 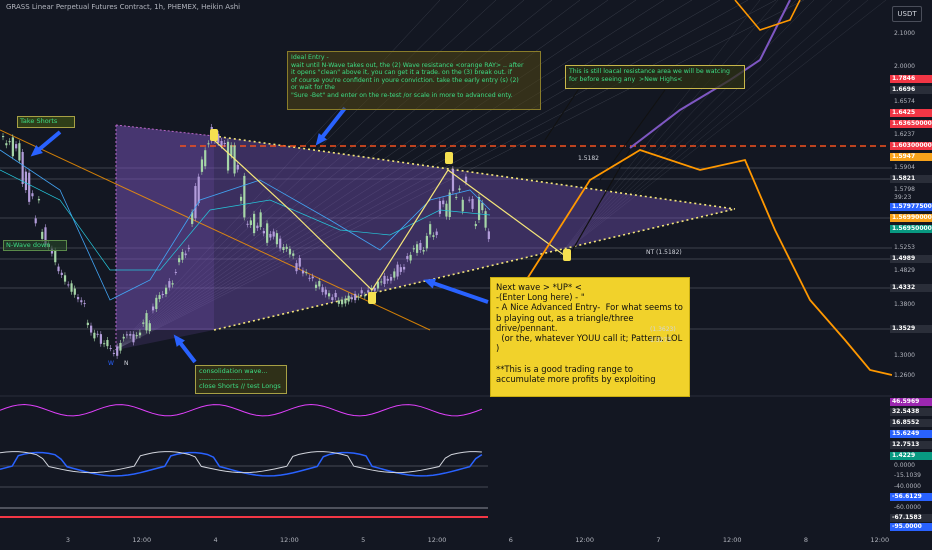 What do you see at coordinates (911, 288) in the screenshot?
I see `price-label: 1.4332` at bounding box center [911, 288].